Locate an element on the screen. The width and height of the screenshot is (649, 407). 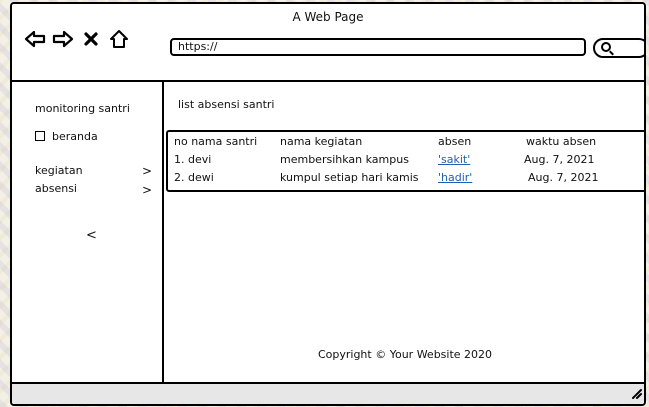
sidebar-item-label: kegiatan is located at coordinates (59, 170).